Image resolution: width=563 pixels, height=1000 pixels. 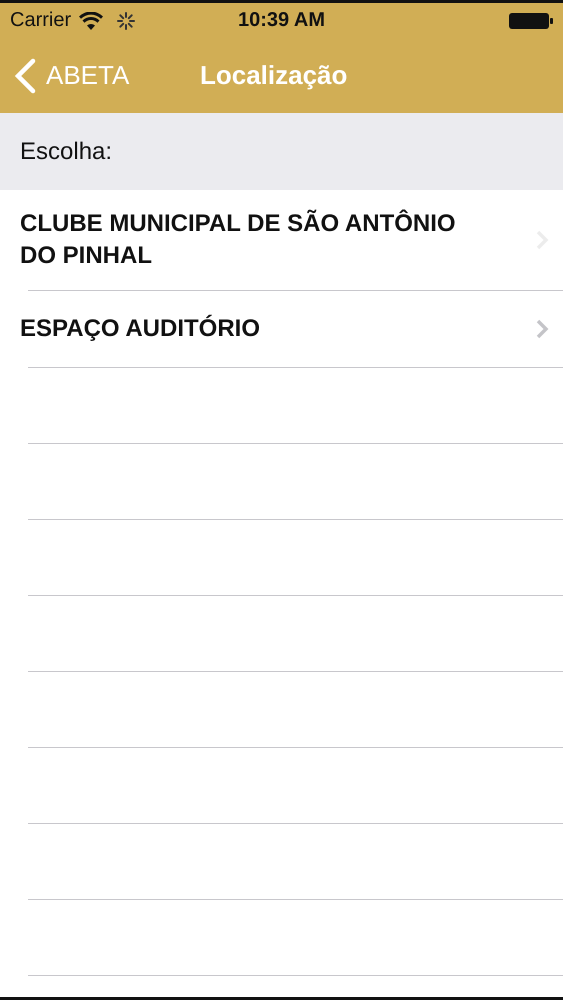 What do you see at coordinates (238, 239) in the screenshot?
I see `row-label: CLUBE MUNICIPAL DE SÃO ANTÔNIO DO PINHAL` at bounding box center [238, 239].